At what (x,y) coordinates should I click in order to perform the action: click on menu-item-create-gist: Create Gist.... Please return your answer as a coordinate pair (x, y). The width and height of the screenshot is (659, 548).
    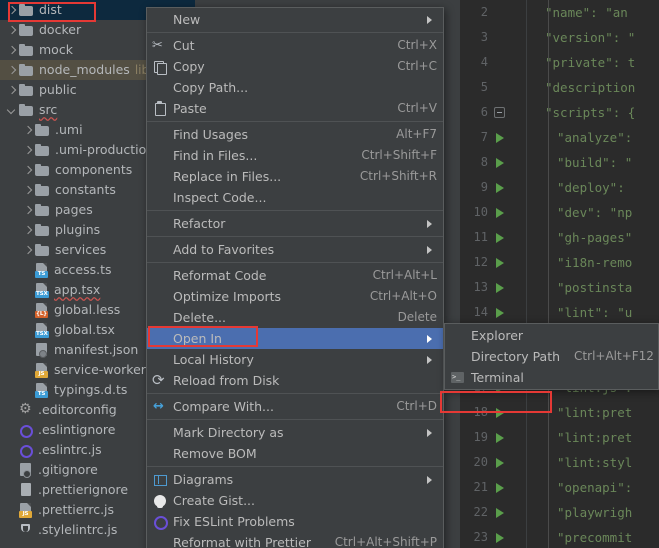
    Looking at the image, I should click on (295, 500).